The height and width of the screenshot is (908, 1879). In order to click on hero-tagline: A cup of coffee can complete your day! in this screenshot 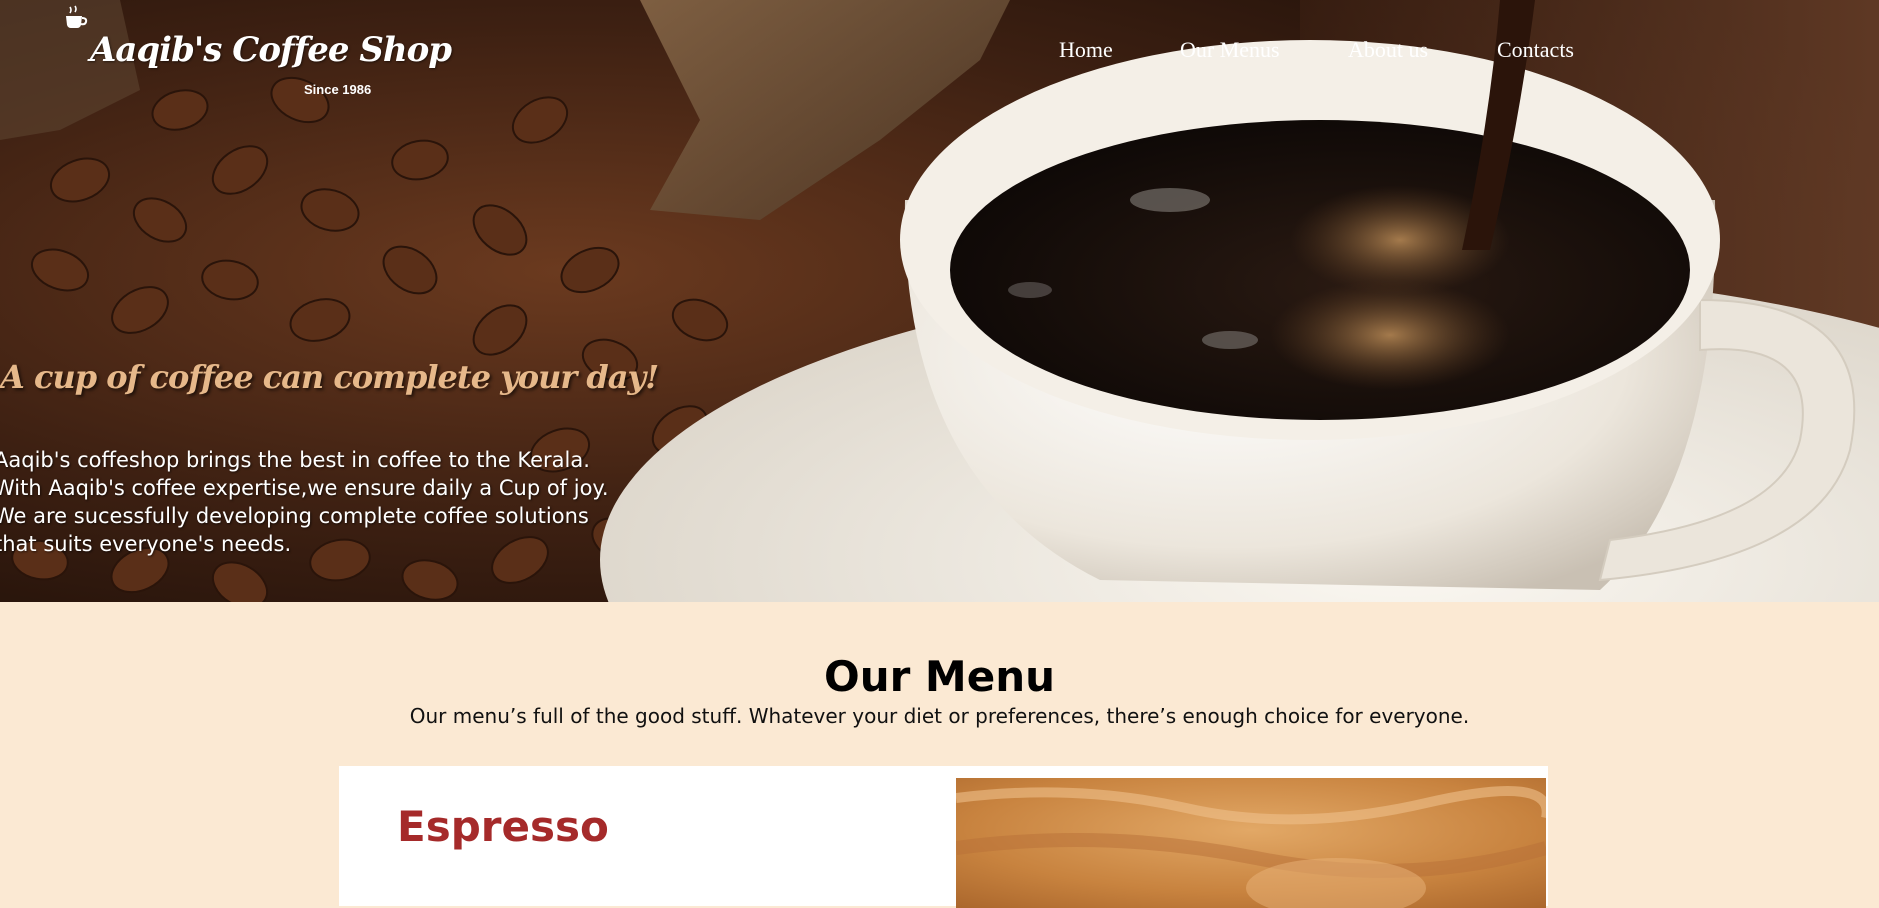, I will do `click(329, 377)`.